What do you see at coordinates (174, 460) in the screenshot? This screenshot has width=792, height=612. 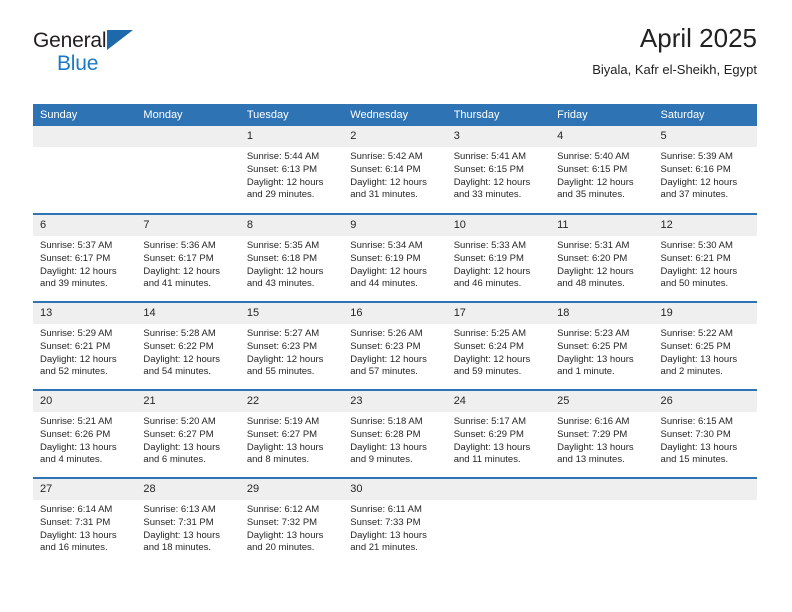 I see `daylight-text-line2: and 6 minutes.` at bounding box center [174, 460].